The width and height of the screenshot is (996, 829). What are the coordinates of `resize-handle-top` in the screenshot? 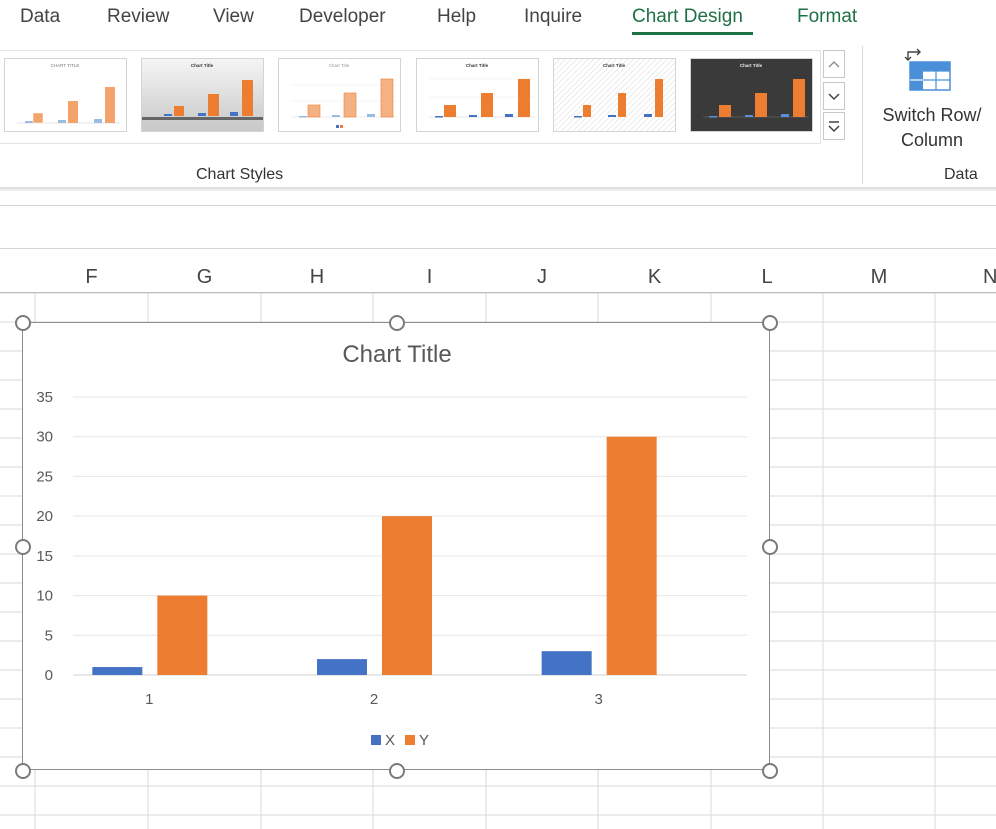 It's located at (397, 323).